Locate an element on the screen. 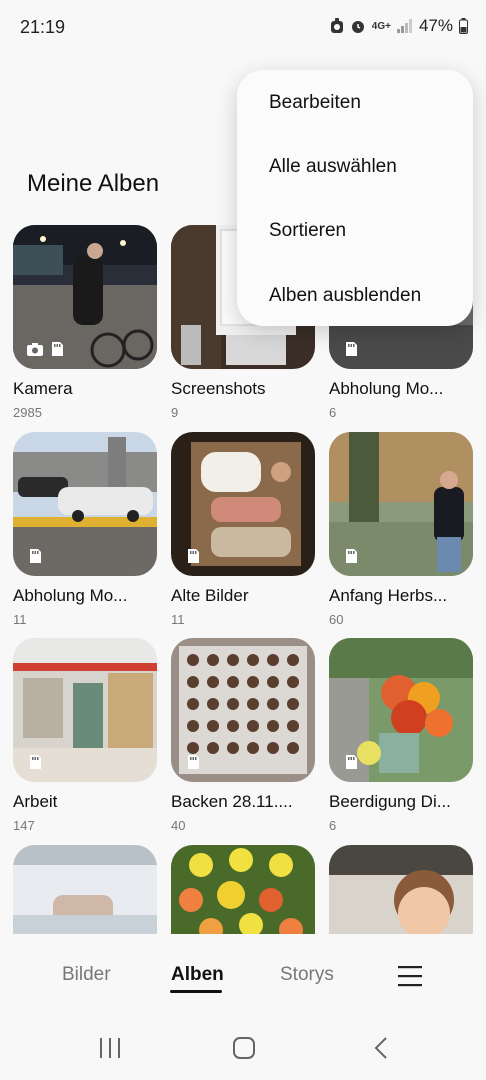 This screenshot has height=1080, width=486. album-tile: Anfang Herbs... 60 is located at coordinates (401, 529).